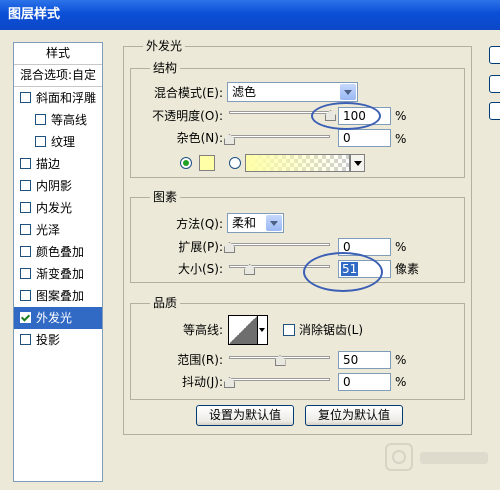 This screenshot has width=500, height=490. I want to click on title-bar: 图层样式, so click(250, 15).